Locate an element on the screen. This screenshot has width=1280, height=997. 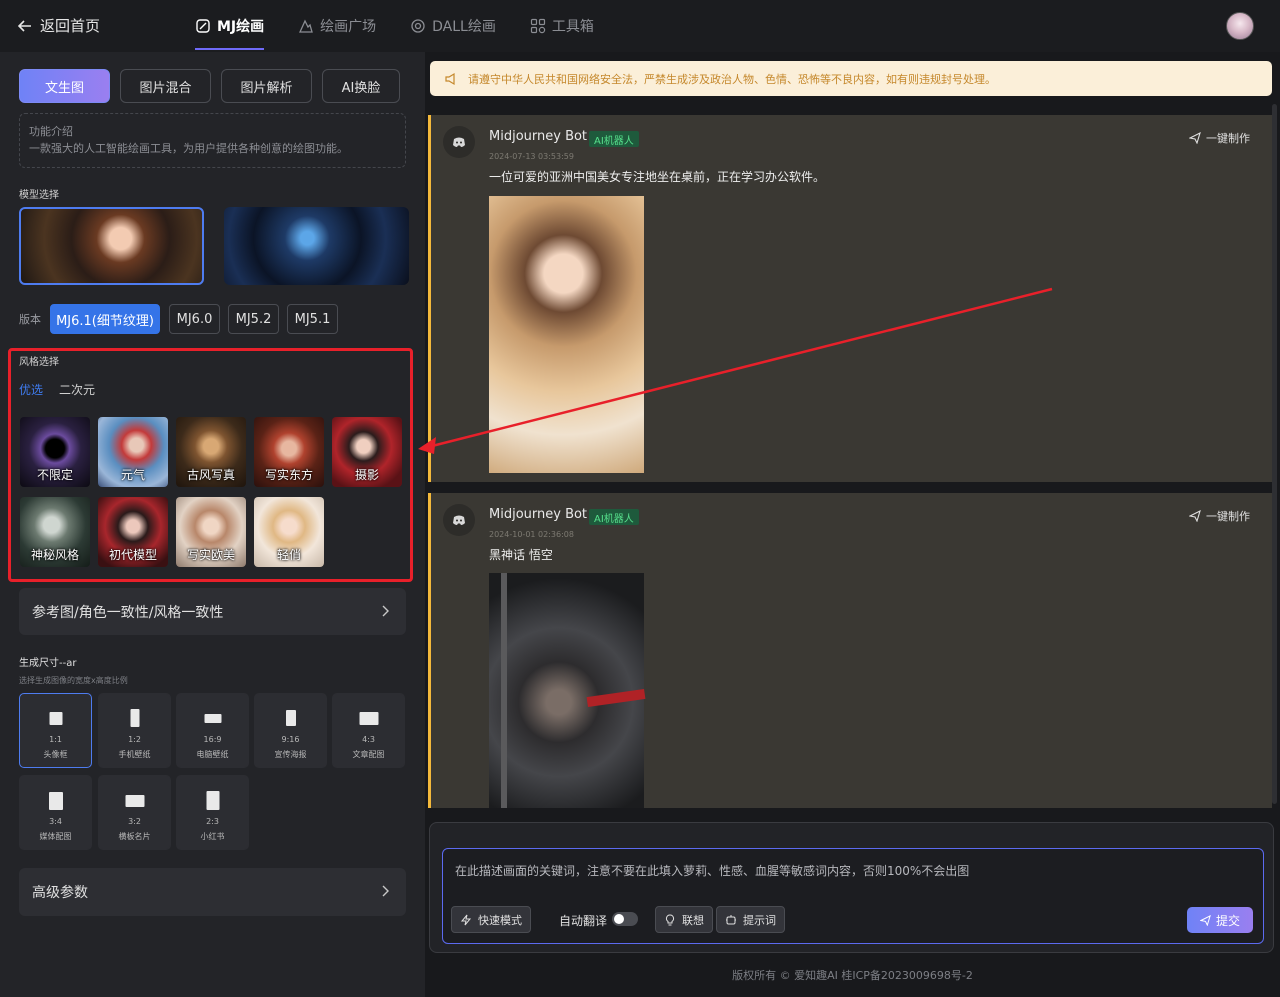
lightning-icon is located at coordinates (466, 919).